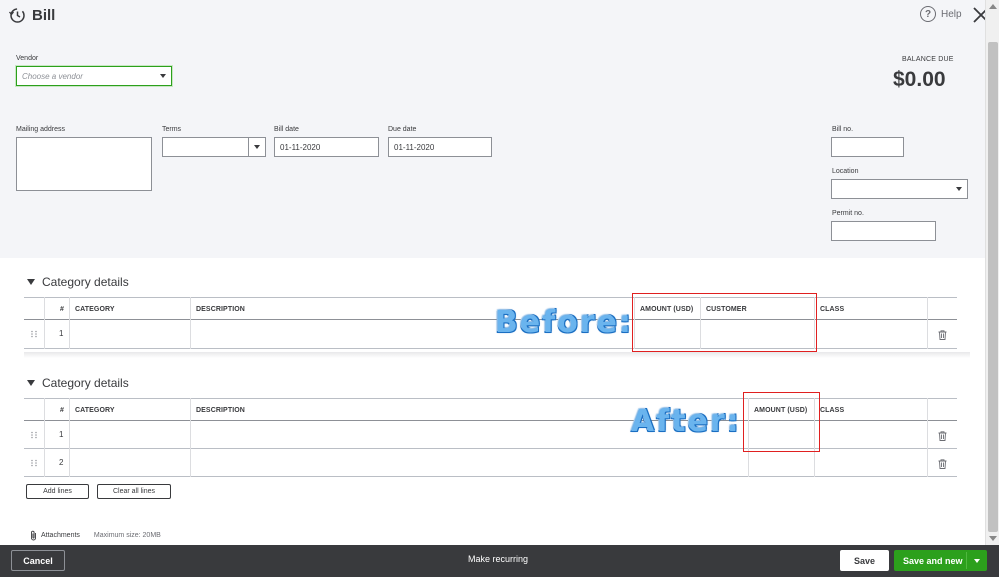 The height and width of the screenshot is (577, 999). Describe the element at coordinates (883, 231) in the screenshot. I see `permit-no-field` at that location.